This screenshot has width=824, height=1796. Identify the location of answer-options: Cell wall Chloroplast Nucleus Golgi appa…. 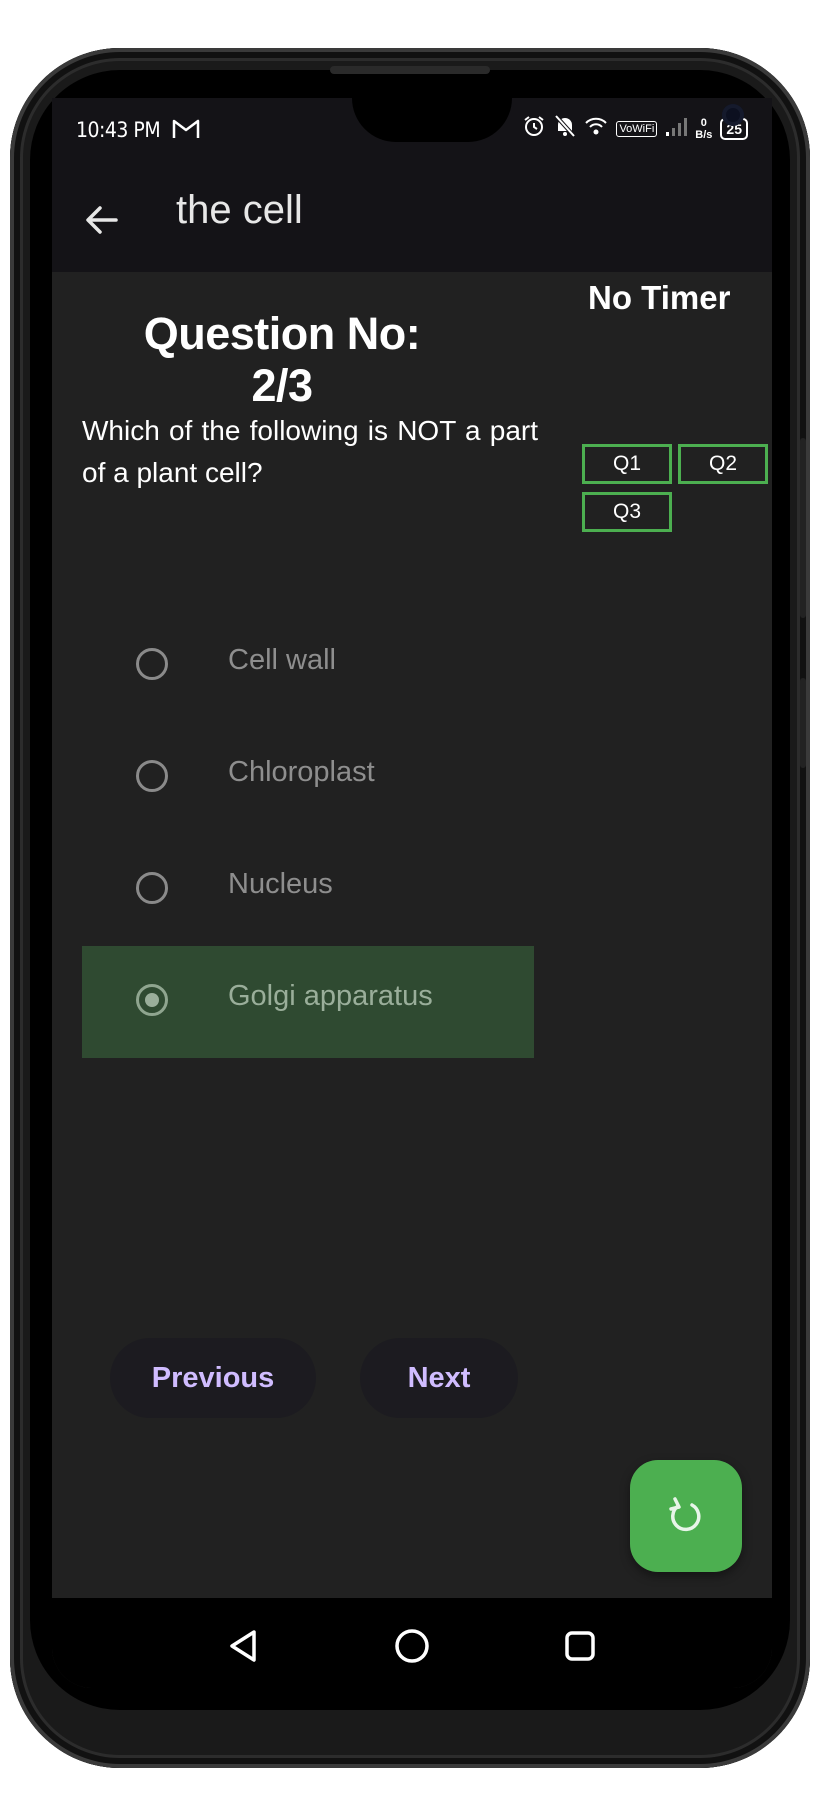
(308, 834).